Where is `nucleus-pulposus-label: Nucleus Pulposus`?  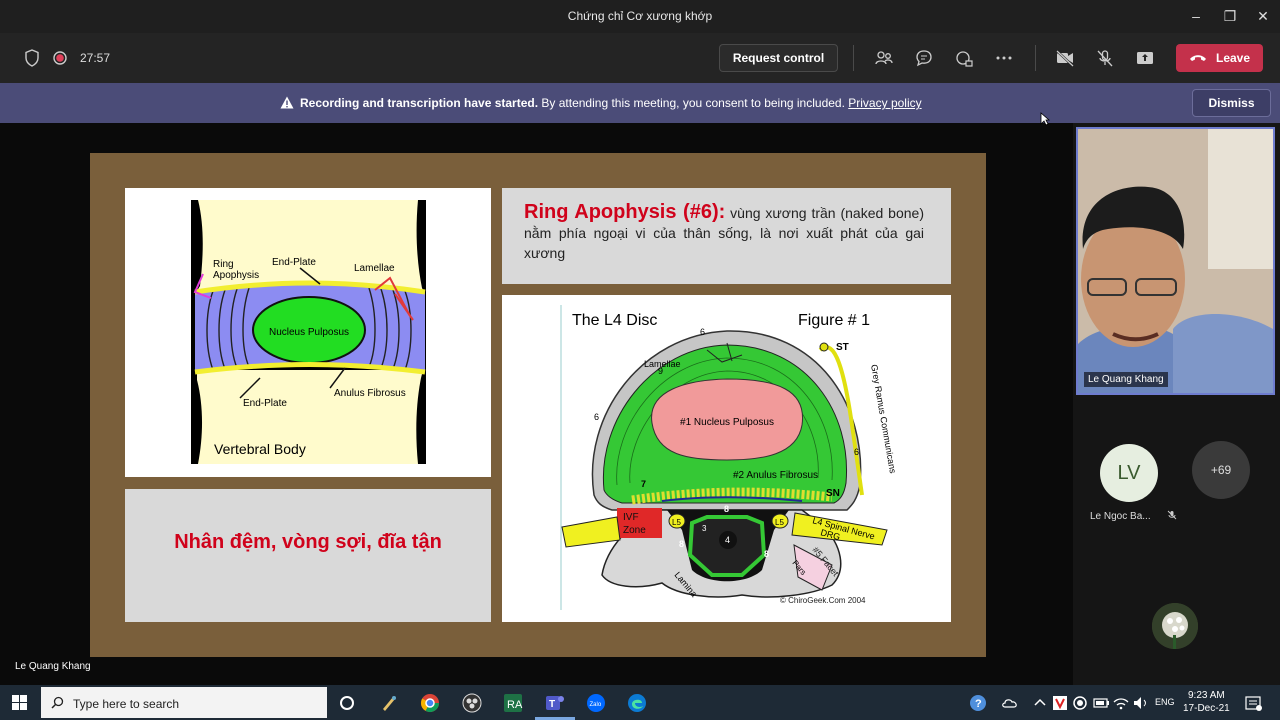
nucleus-pulposus-label: Nucleus Pulposus is located at coordinates (309, 332).